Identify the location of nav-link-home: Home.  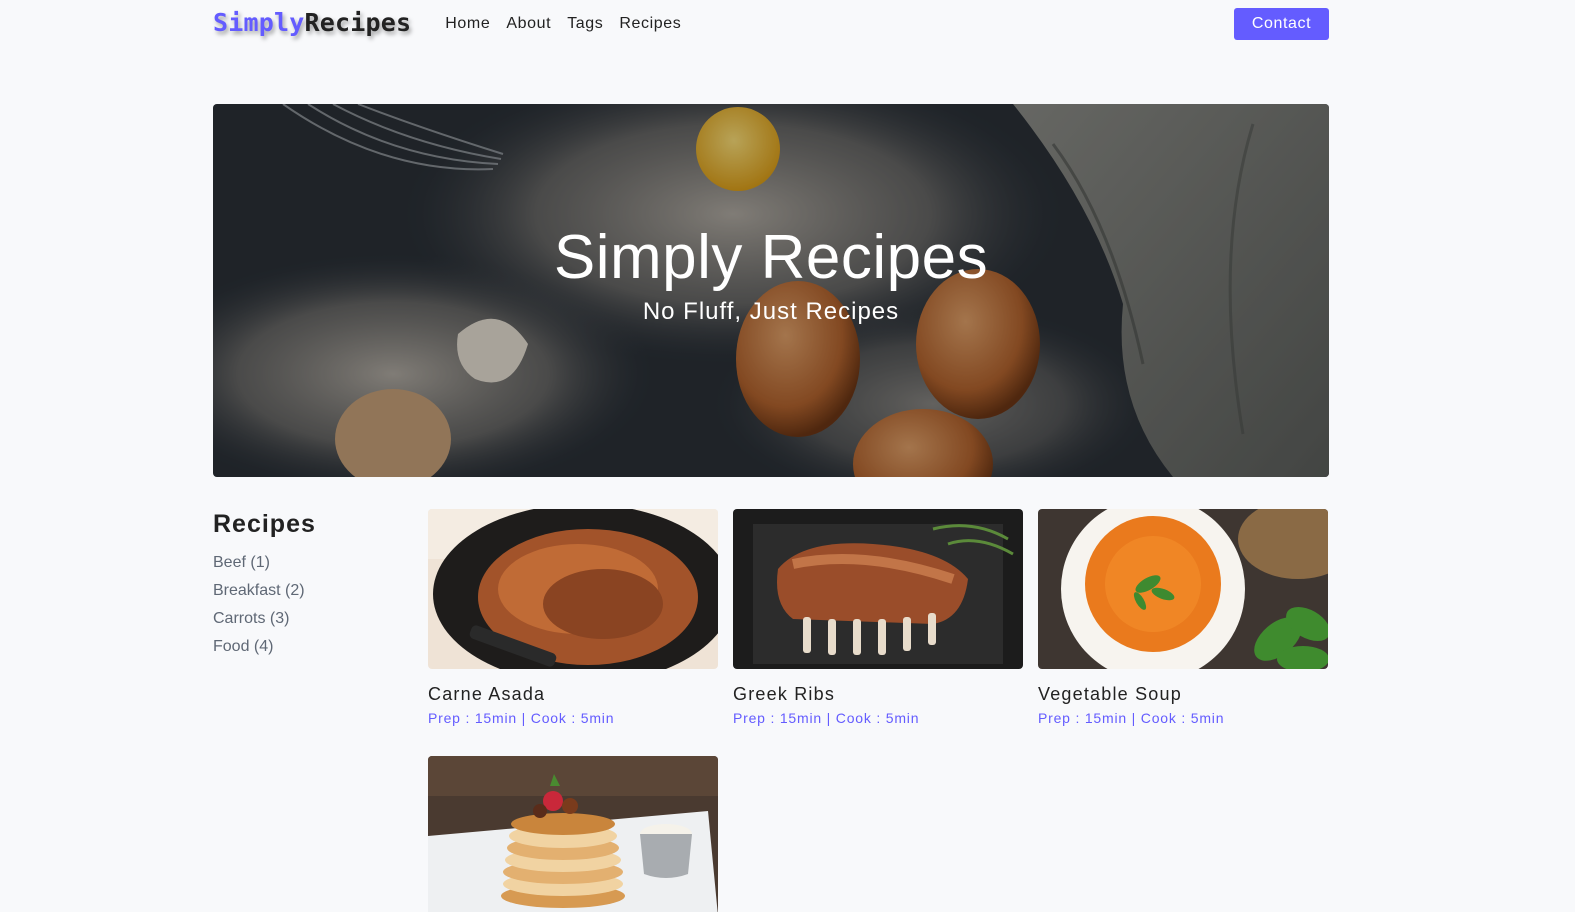
(467, 24).